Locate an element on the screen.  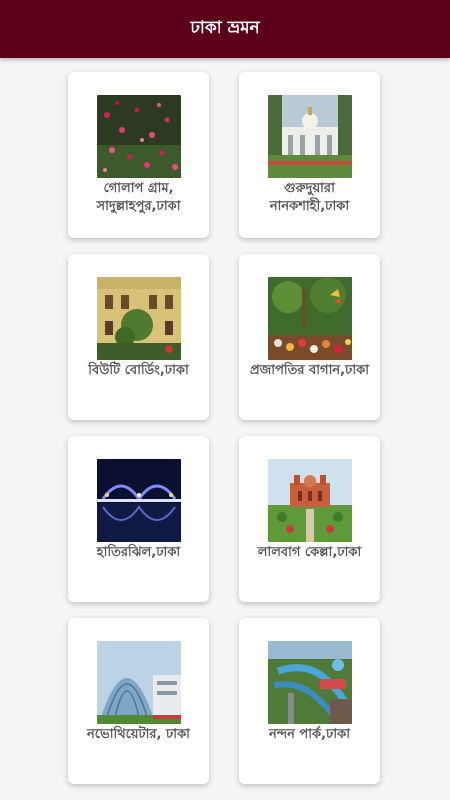
place-image-hatirjheel is located at coordinates (138, 500).